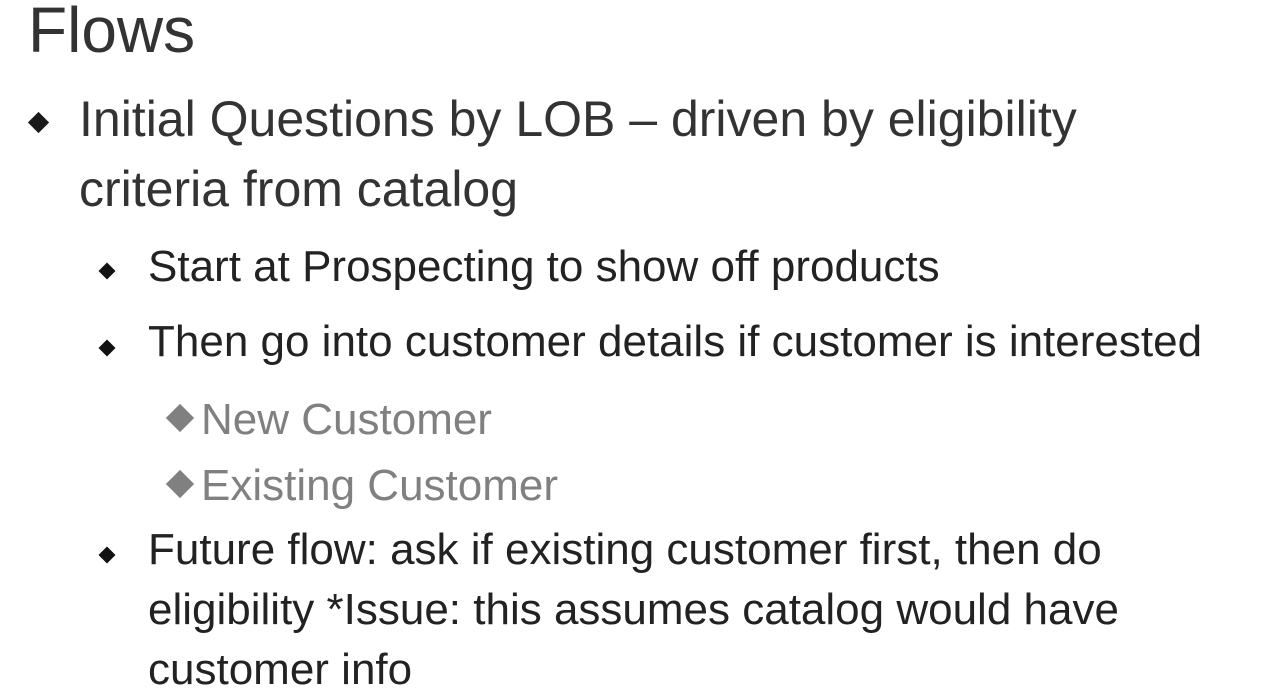 The width and height of the screenshot is (1288, 691). What do you see at coordinates (380, 485) in the screenshot?
I see `bullet-level3-label: Existing Customer` at bounding box center [380, 485].